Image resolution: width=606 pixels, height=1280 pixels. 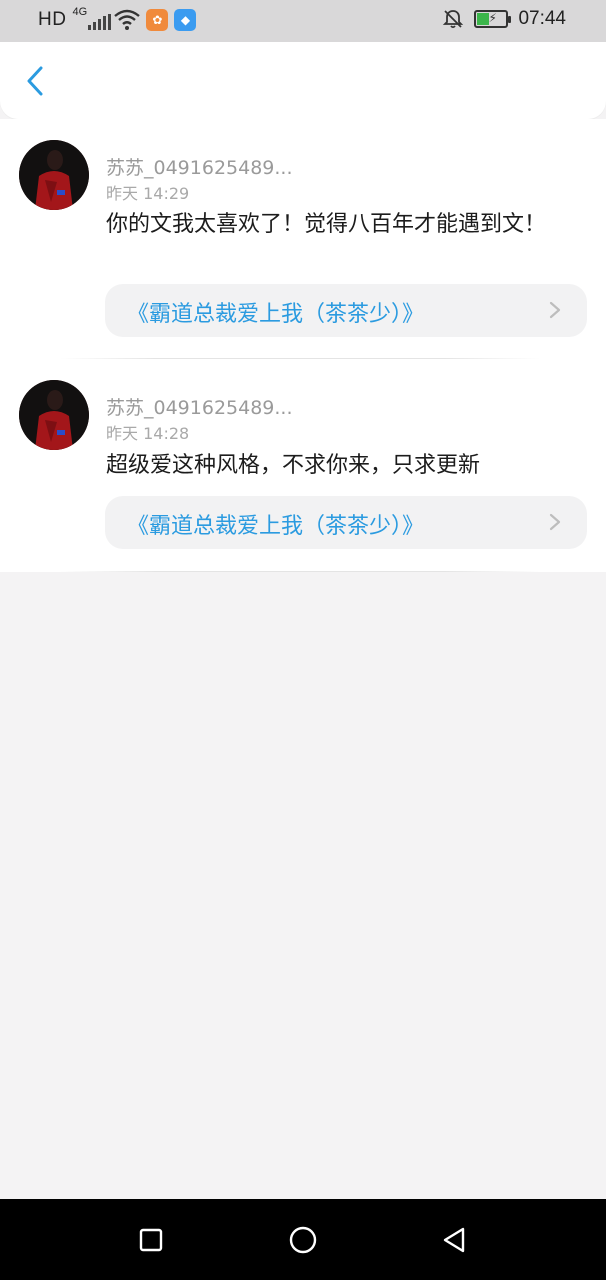 What do you see at coordinates (92, 19) in the screenshot?
I see `signal-icon: 4G` at bounding box center [92, 19].